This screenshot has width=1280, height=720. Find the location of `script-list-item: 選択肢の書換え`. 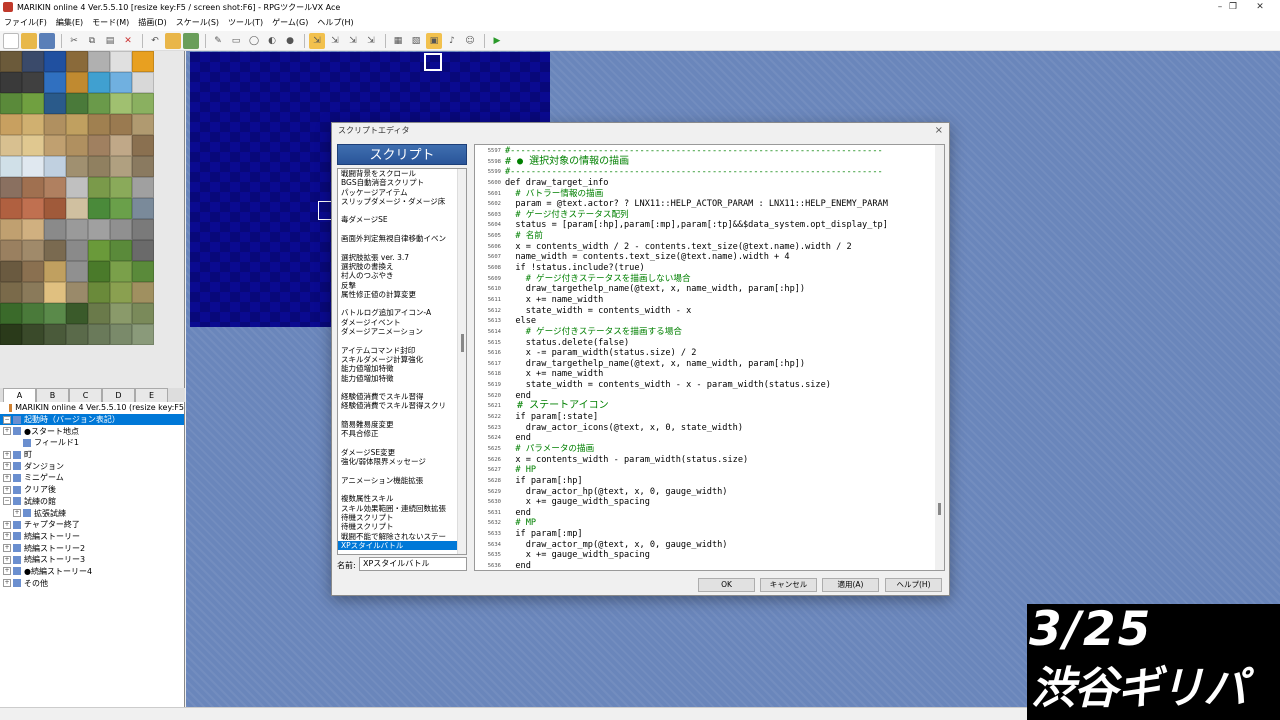

script-list-item: 選択肢の書換え is located at coordinates (402, 266).